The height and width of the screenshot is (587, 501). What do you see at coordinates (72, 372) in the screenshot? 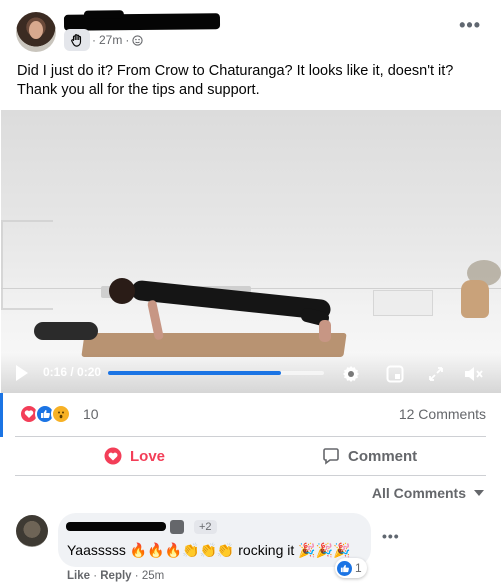
I see `video-time: 0:16 / 0:20` at bounding box center [72, 372].